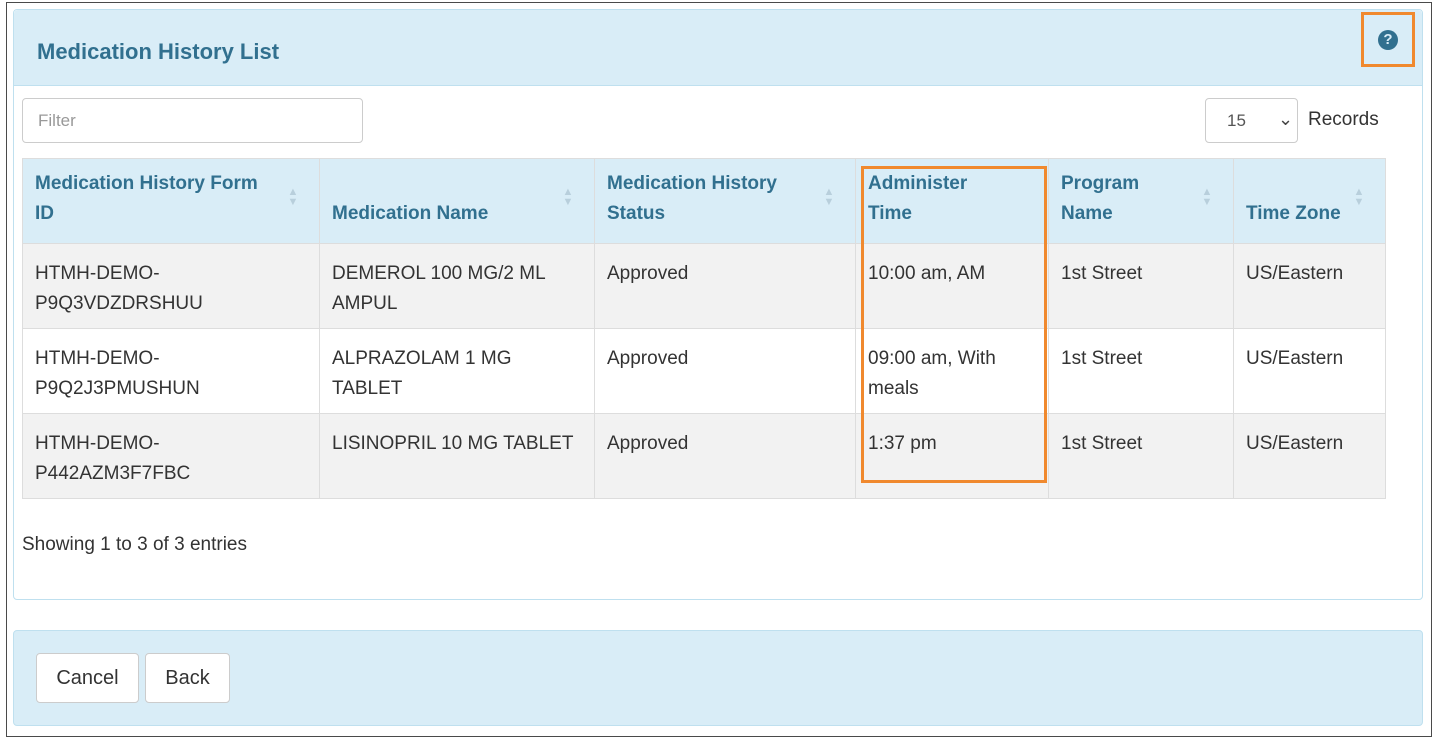 This screenshot has width=1434, height=741. Describe the element at coordinates (1309, 201) in the screenshot. I see `column-header-time-zone: Time Zone ▲ ▼` at that location.